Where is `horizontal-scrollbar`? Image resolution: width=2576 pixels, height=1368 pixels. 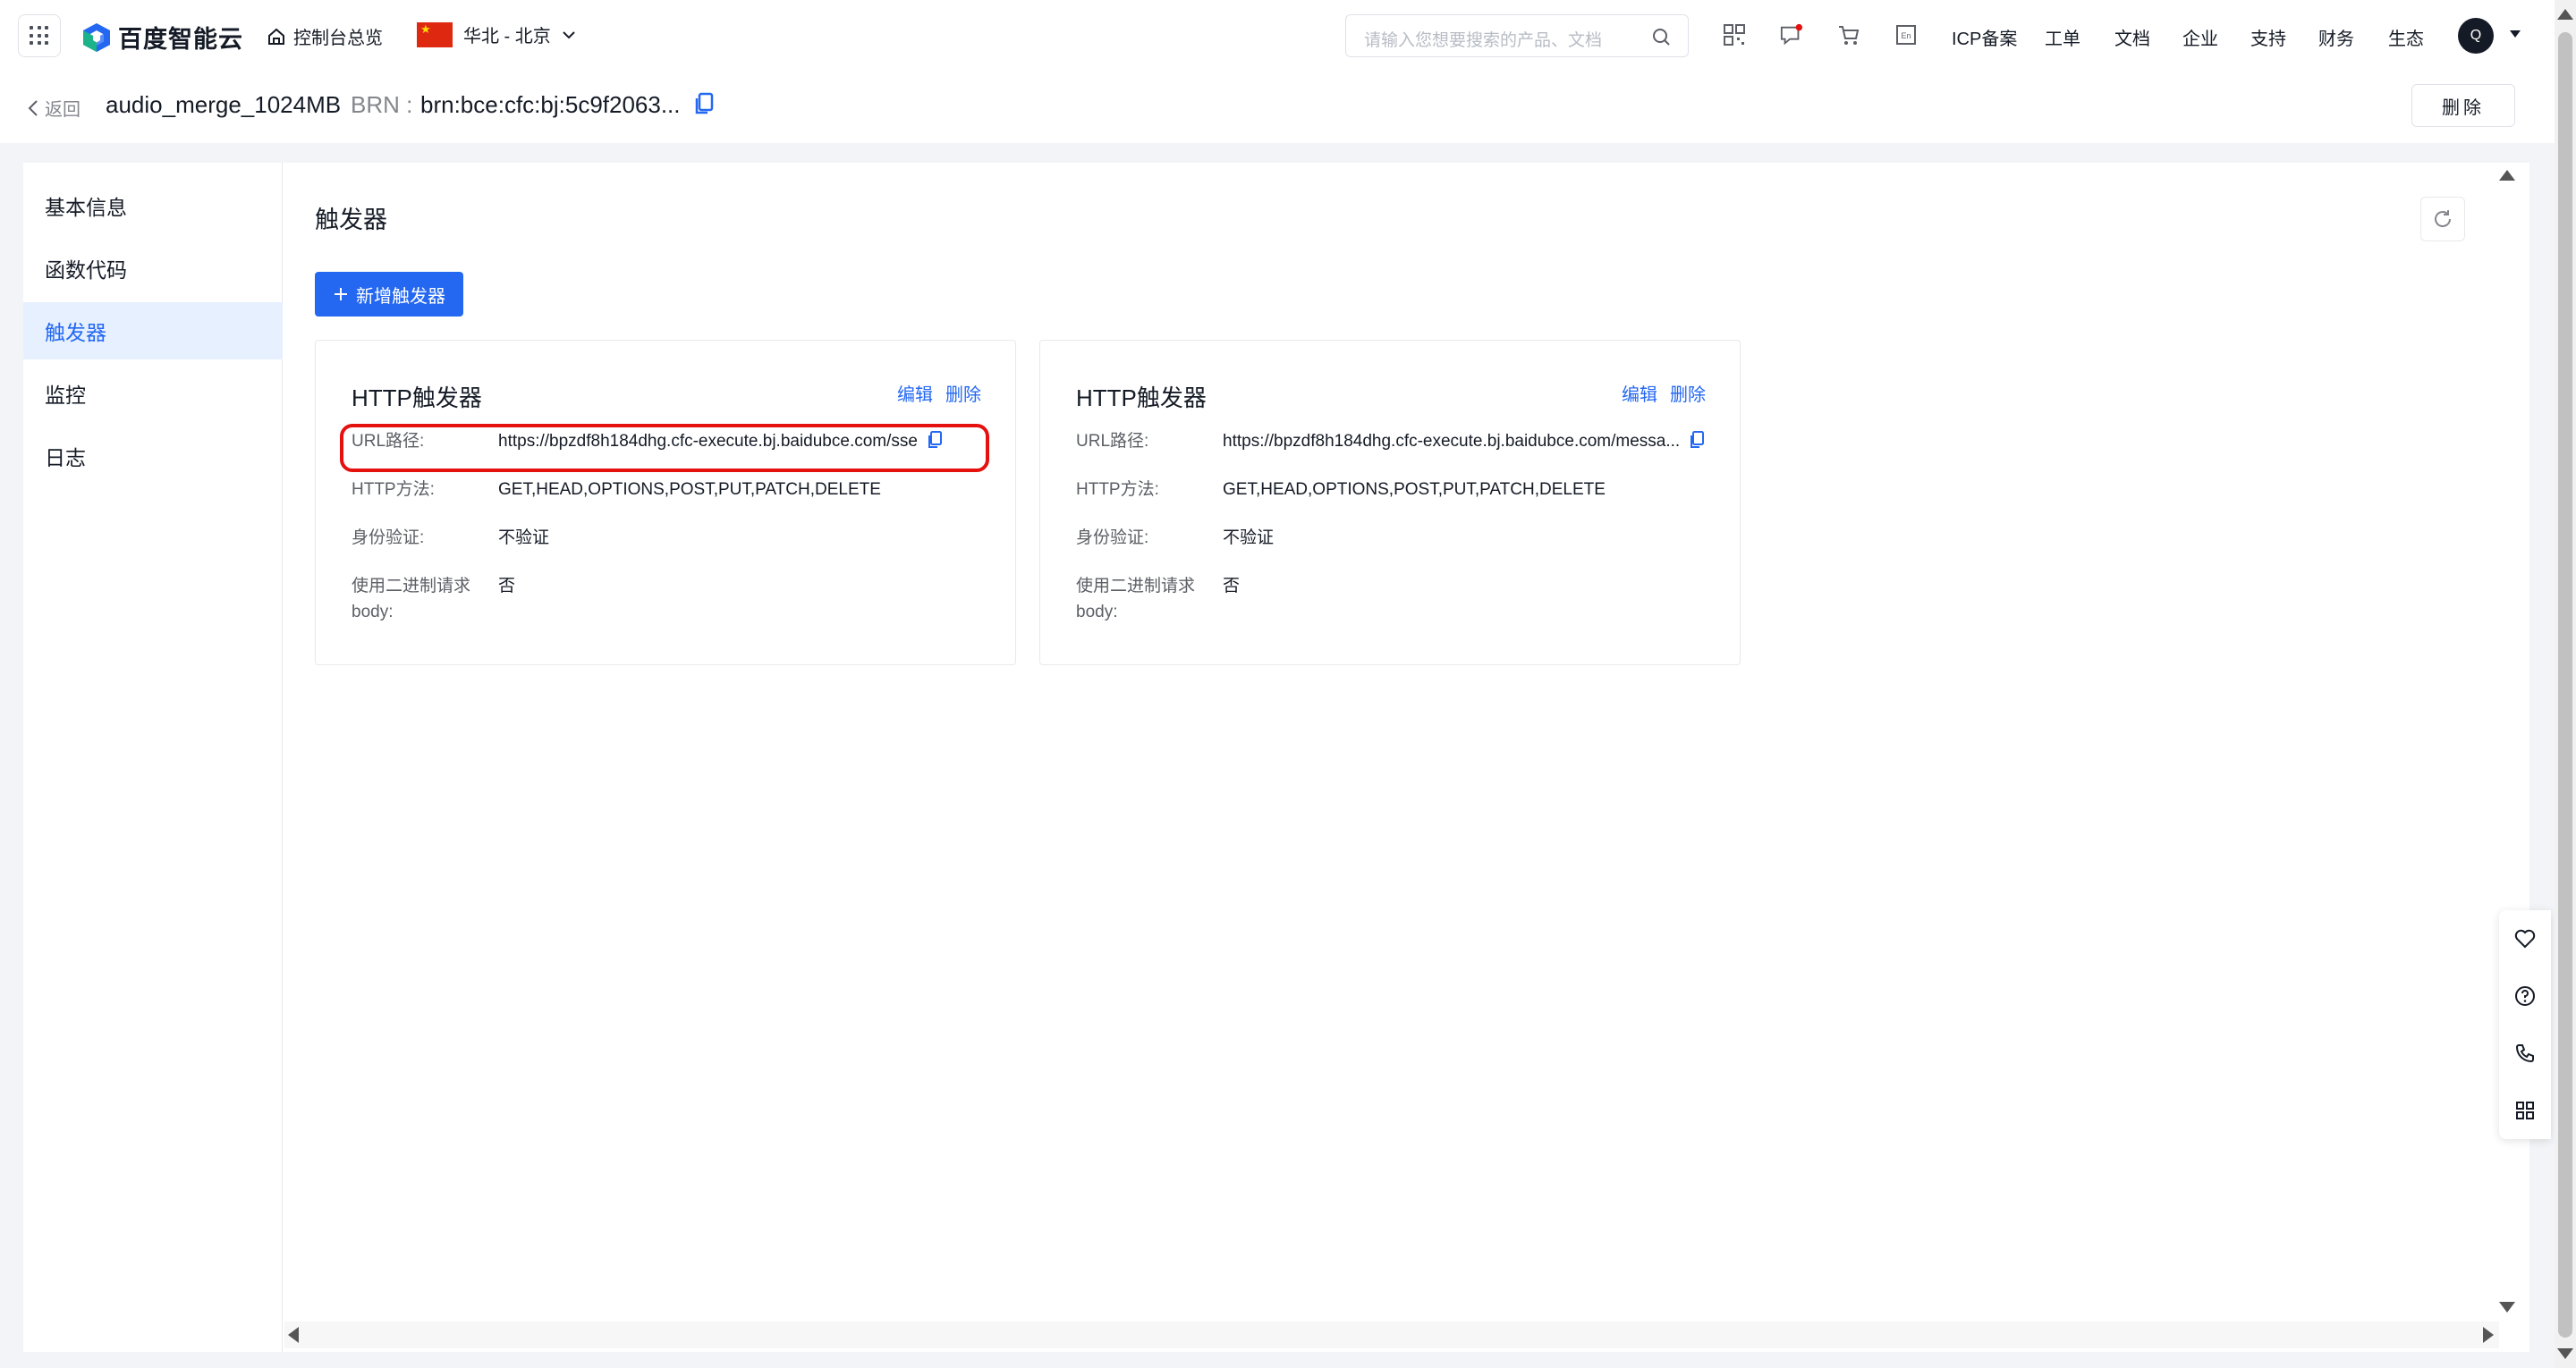 horizontal-scrollbar is located at coordinates (1391, 1335).